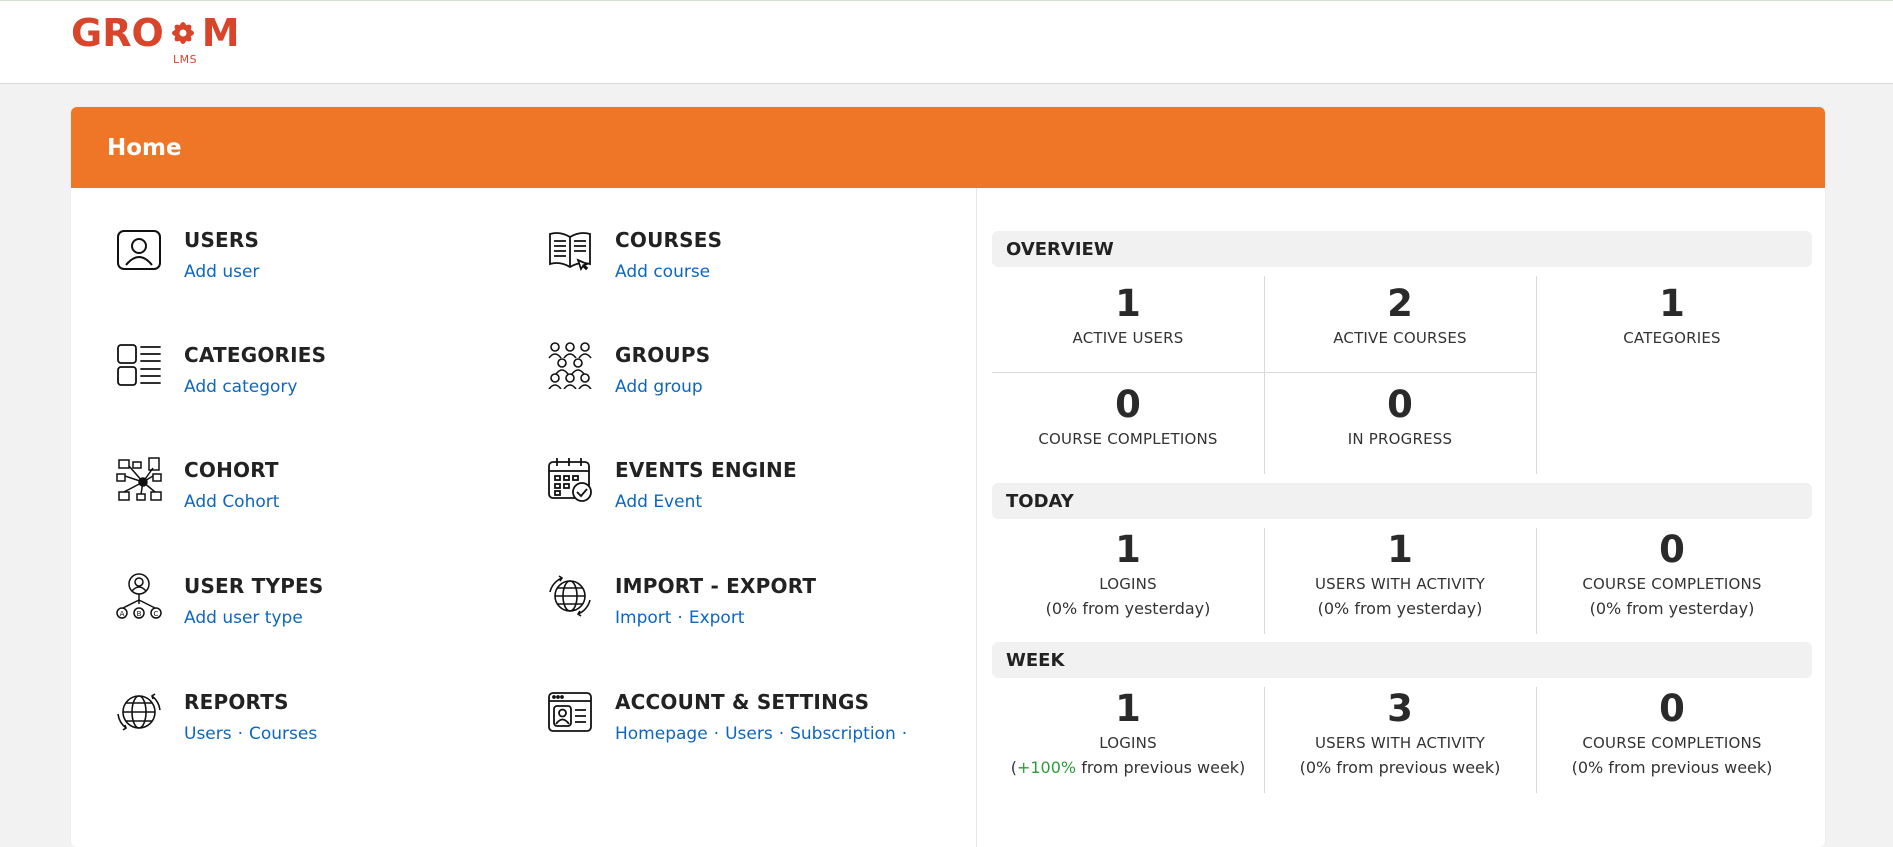 Image resolution: width=1893 pixels, height=847 pixels. What do you see at coordinates (661, 734) in the screenshot?
I see `homepage-link: Homepage` at bounding box center [661, 734].